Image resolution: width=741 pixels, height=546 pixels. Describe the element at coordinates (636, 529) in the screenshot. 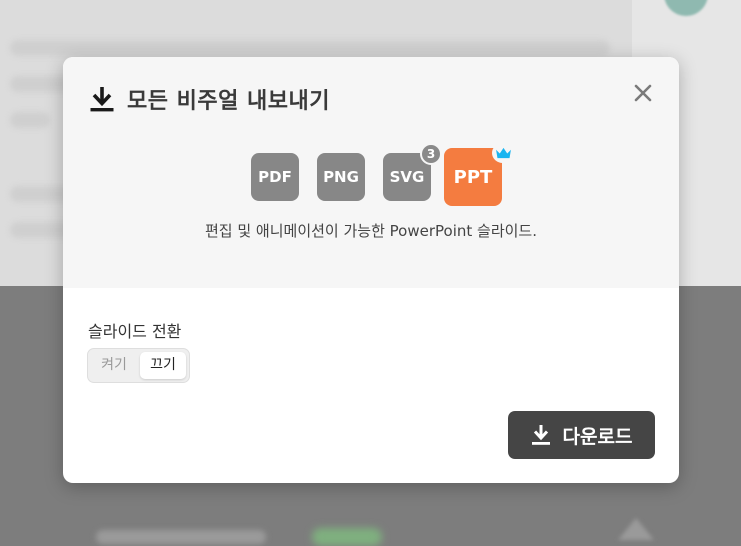

I see `background-arrow` at that location.